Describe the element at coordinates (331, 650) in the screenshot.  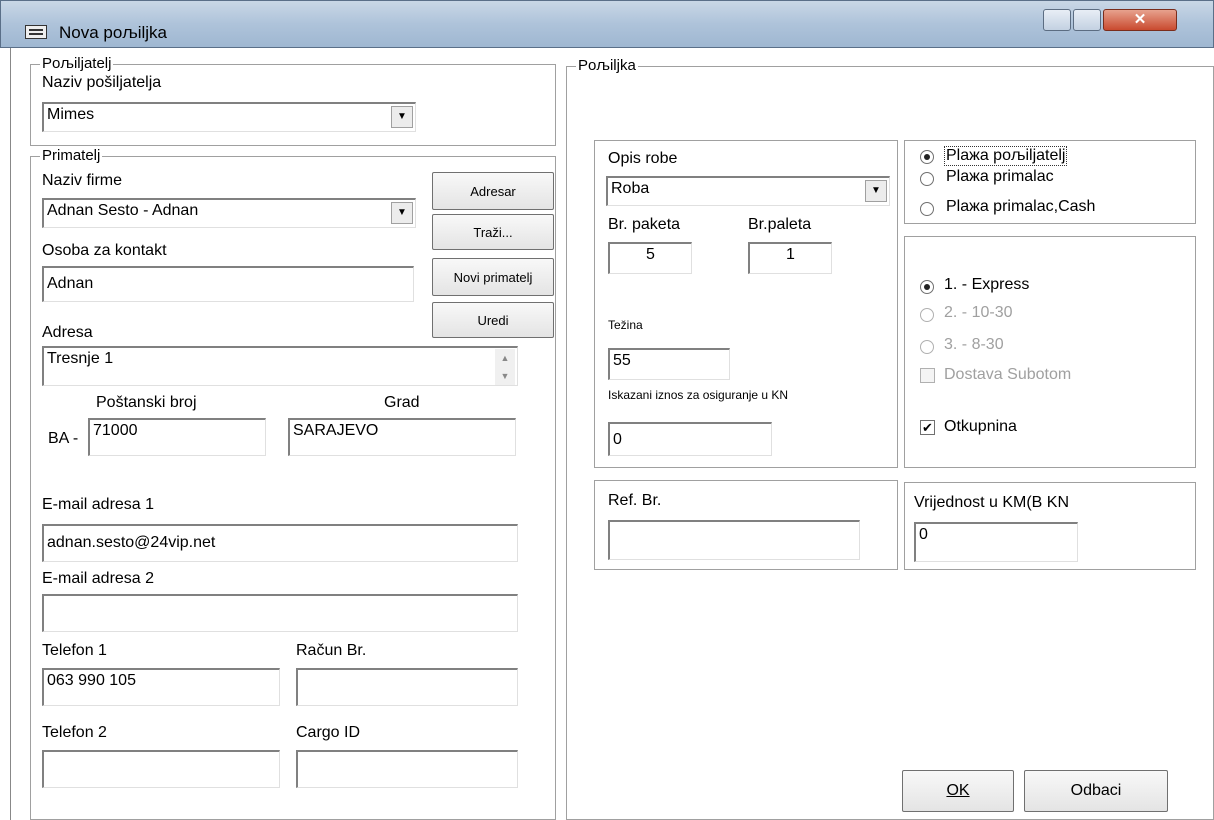
I see `invoice-label: Račun Br.` at that location.